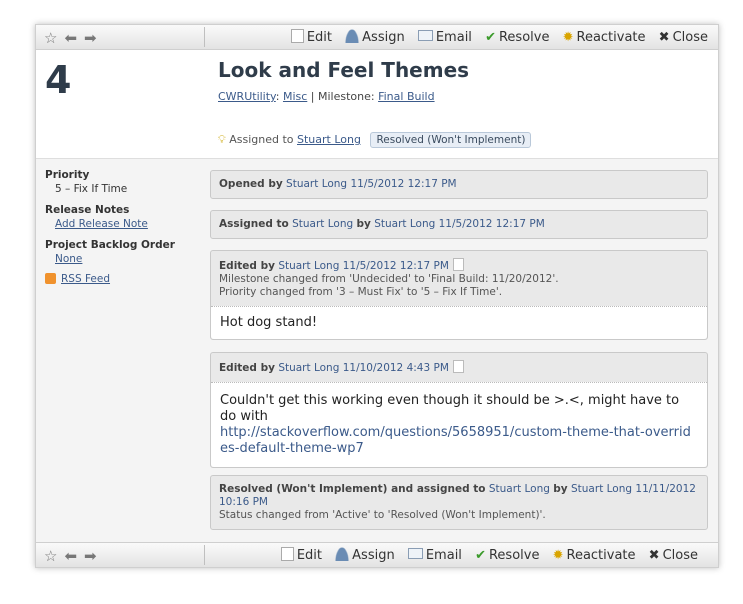 The image size is (743, 604). What do you see at coordinates (68, 259) in the screenshot?
I see `backlog-order-link: None` at bounding box center [68, 259].